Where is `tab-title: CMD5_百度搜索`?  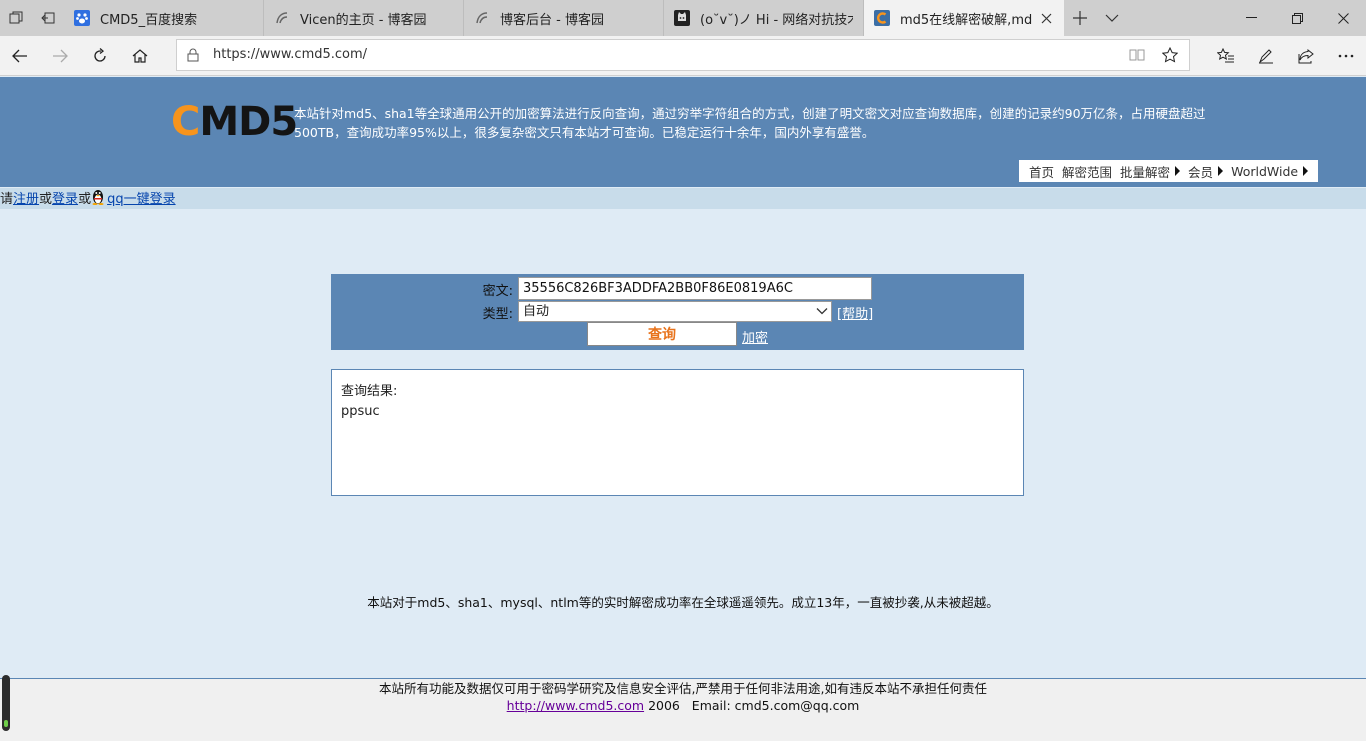
tab-title: CMD5_百度搜索 is located at coordinates (149, 20).